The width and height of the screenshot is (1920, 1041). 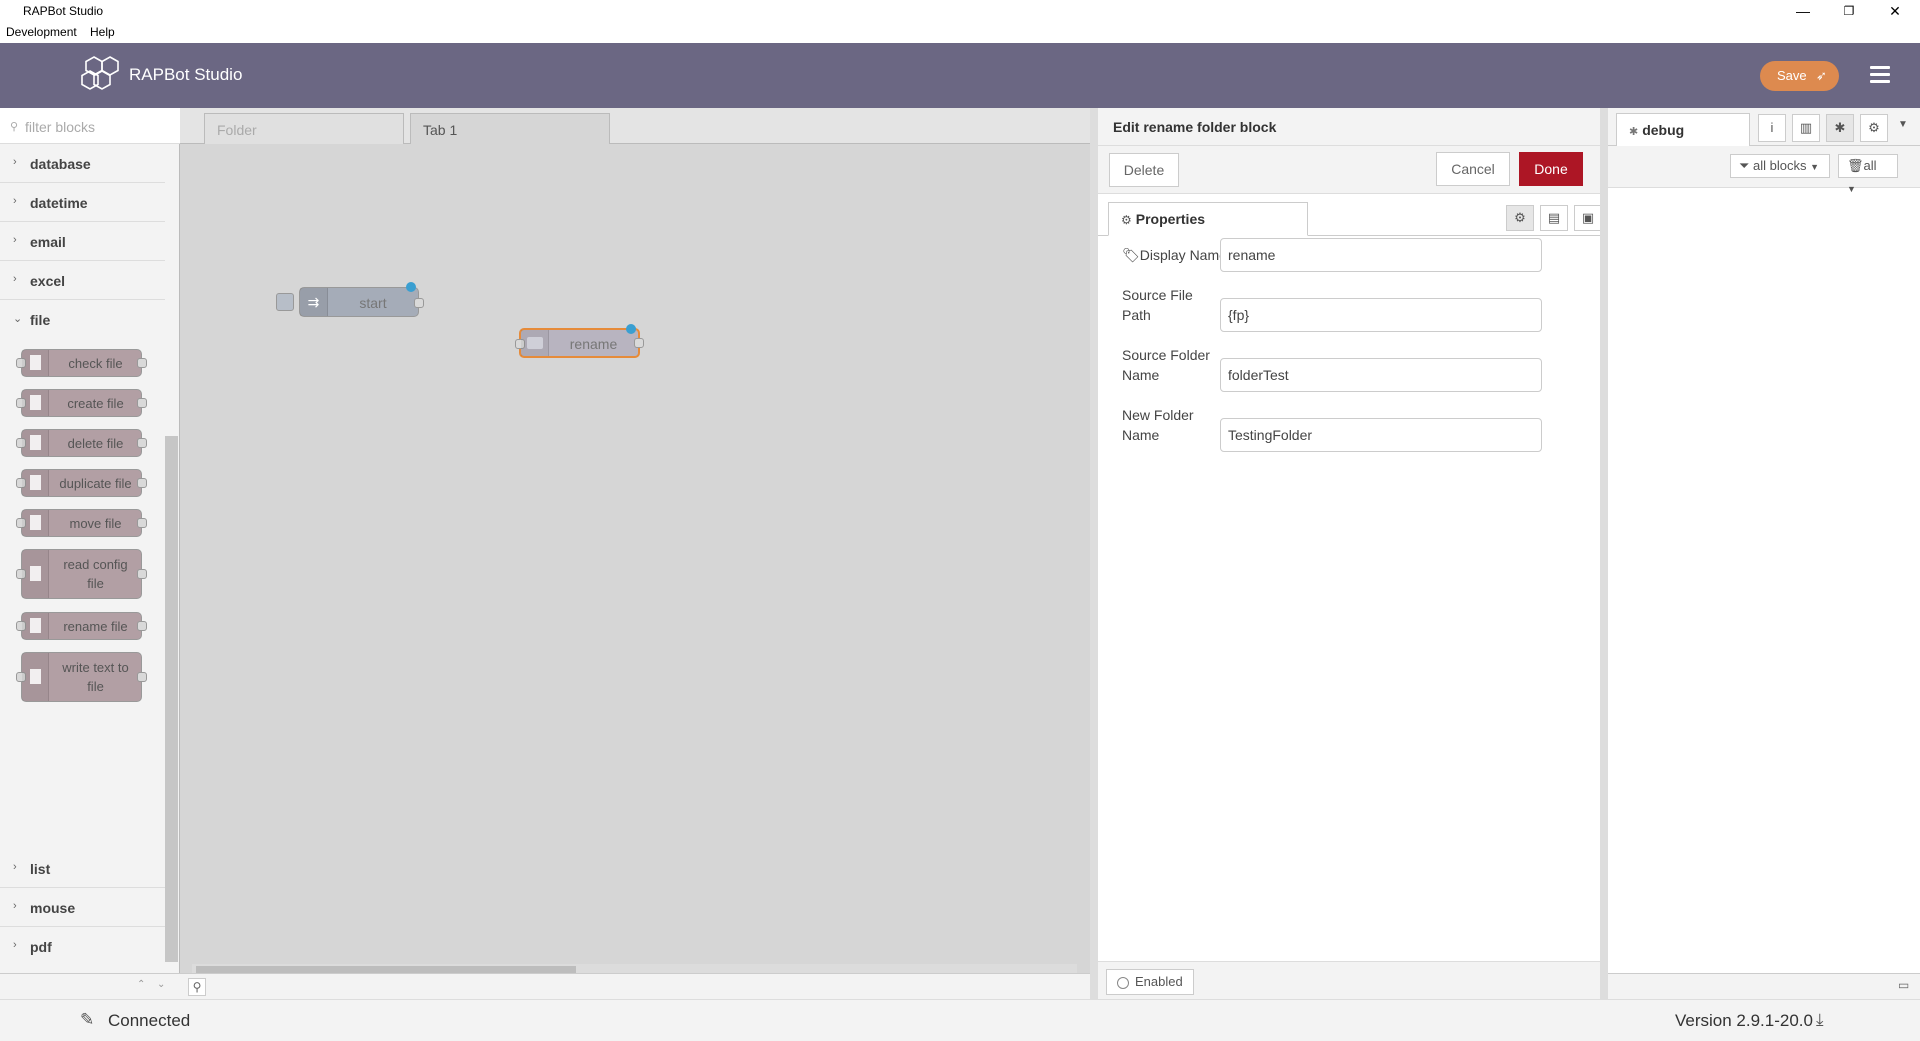 What do you see at coordinates (40, 869) in the screenshot?
I see `category-label: list` at bounding box center [40, 869].